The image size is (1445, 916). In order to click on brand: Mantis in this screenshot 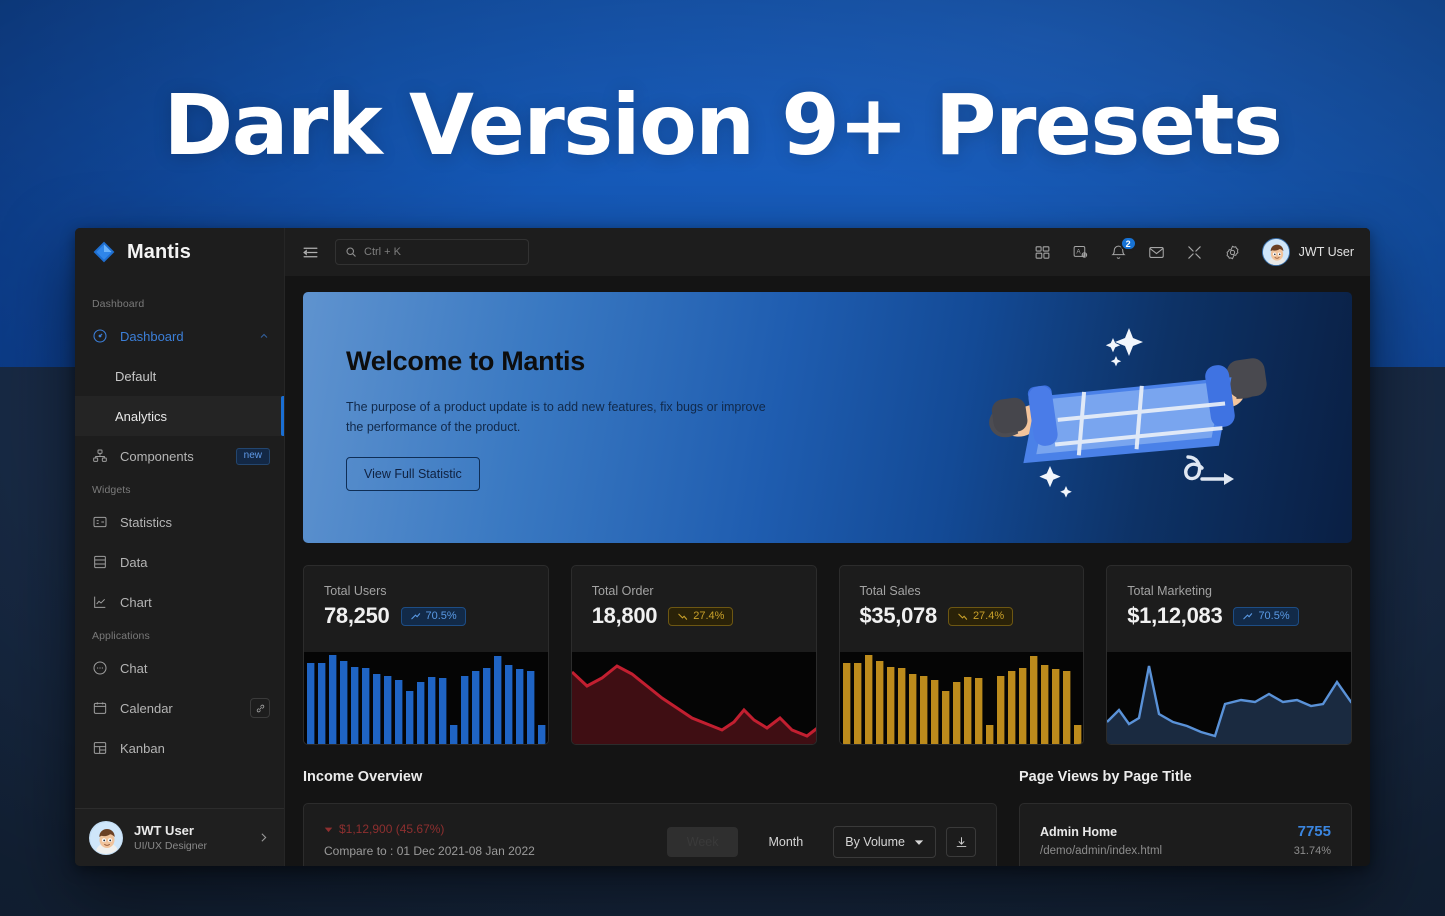, I will do `click(179, 252)`.